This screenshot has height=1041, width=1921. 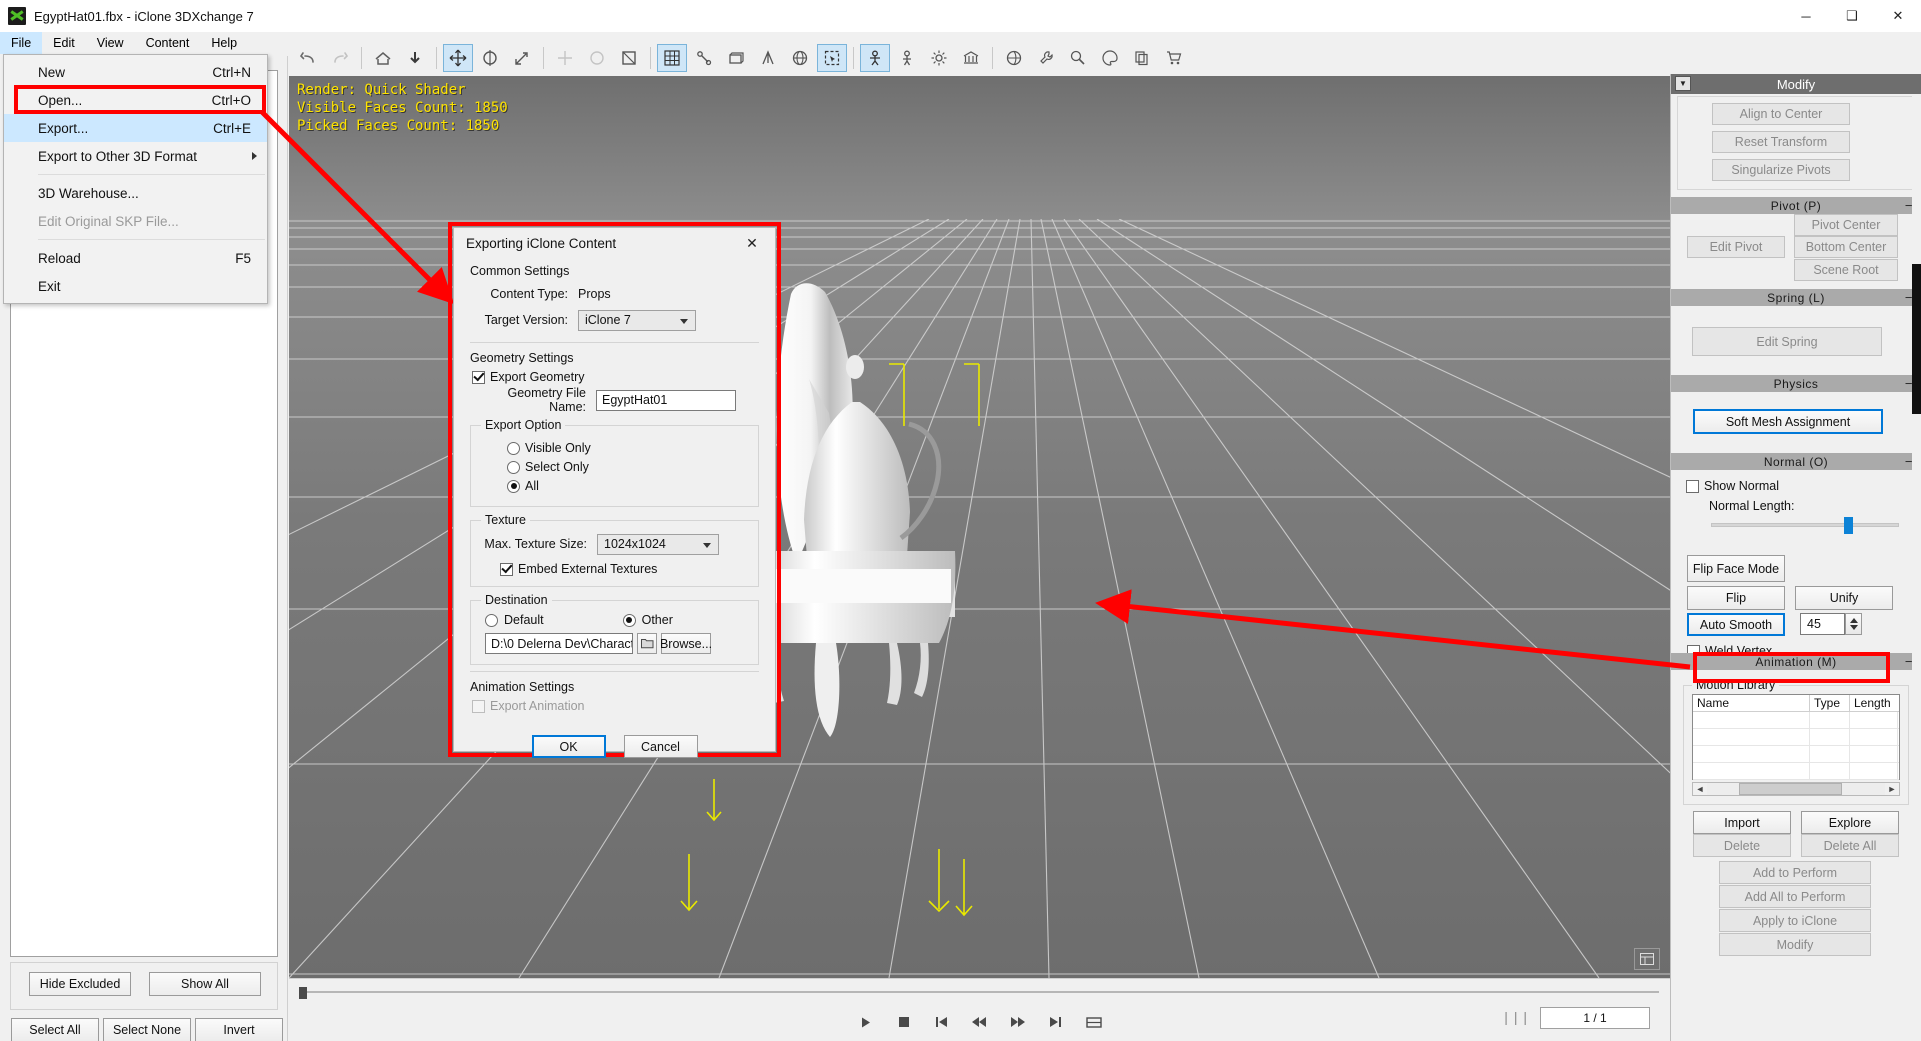 What do you see at coordinates (205, 984) in the screenshot?
I see `show-all-button: Show All` at bounding box center [205, 984].